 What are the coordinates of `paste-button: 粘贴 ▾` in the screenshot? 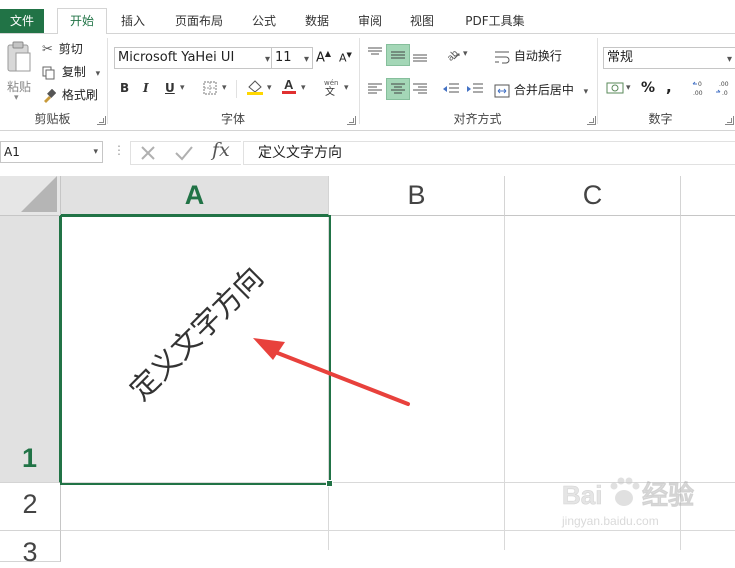 It's located at (19, 71).